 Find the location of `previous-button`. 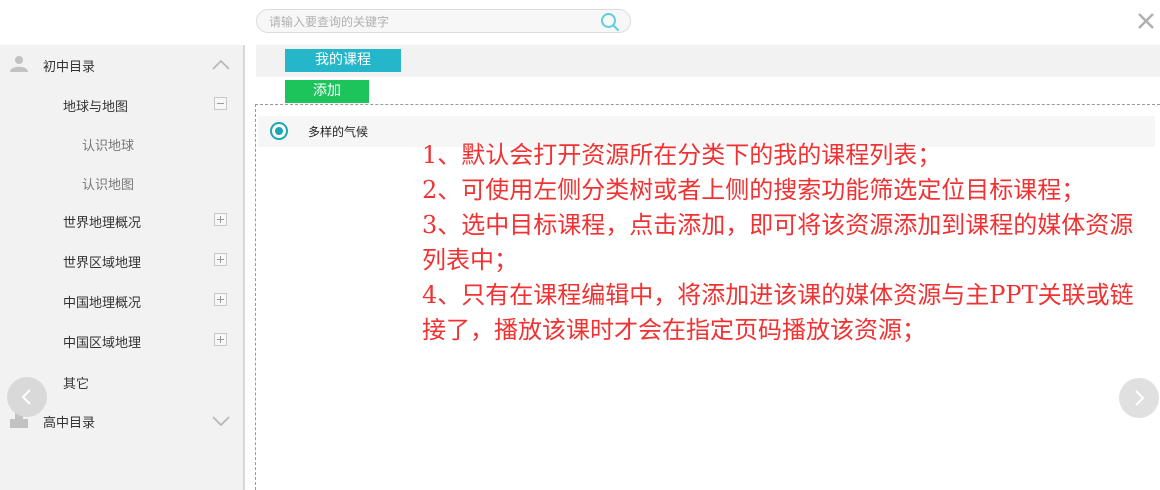

previous-button is located at coordinates (27, 397).